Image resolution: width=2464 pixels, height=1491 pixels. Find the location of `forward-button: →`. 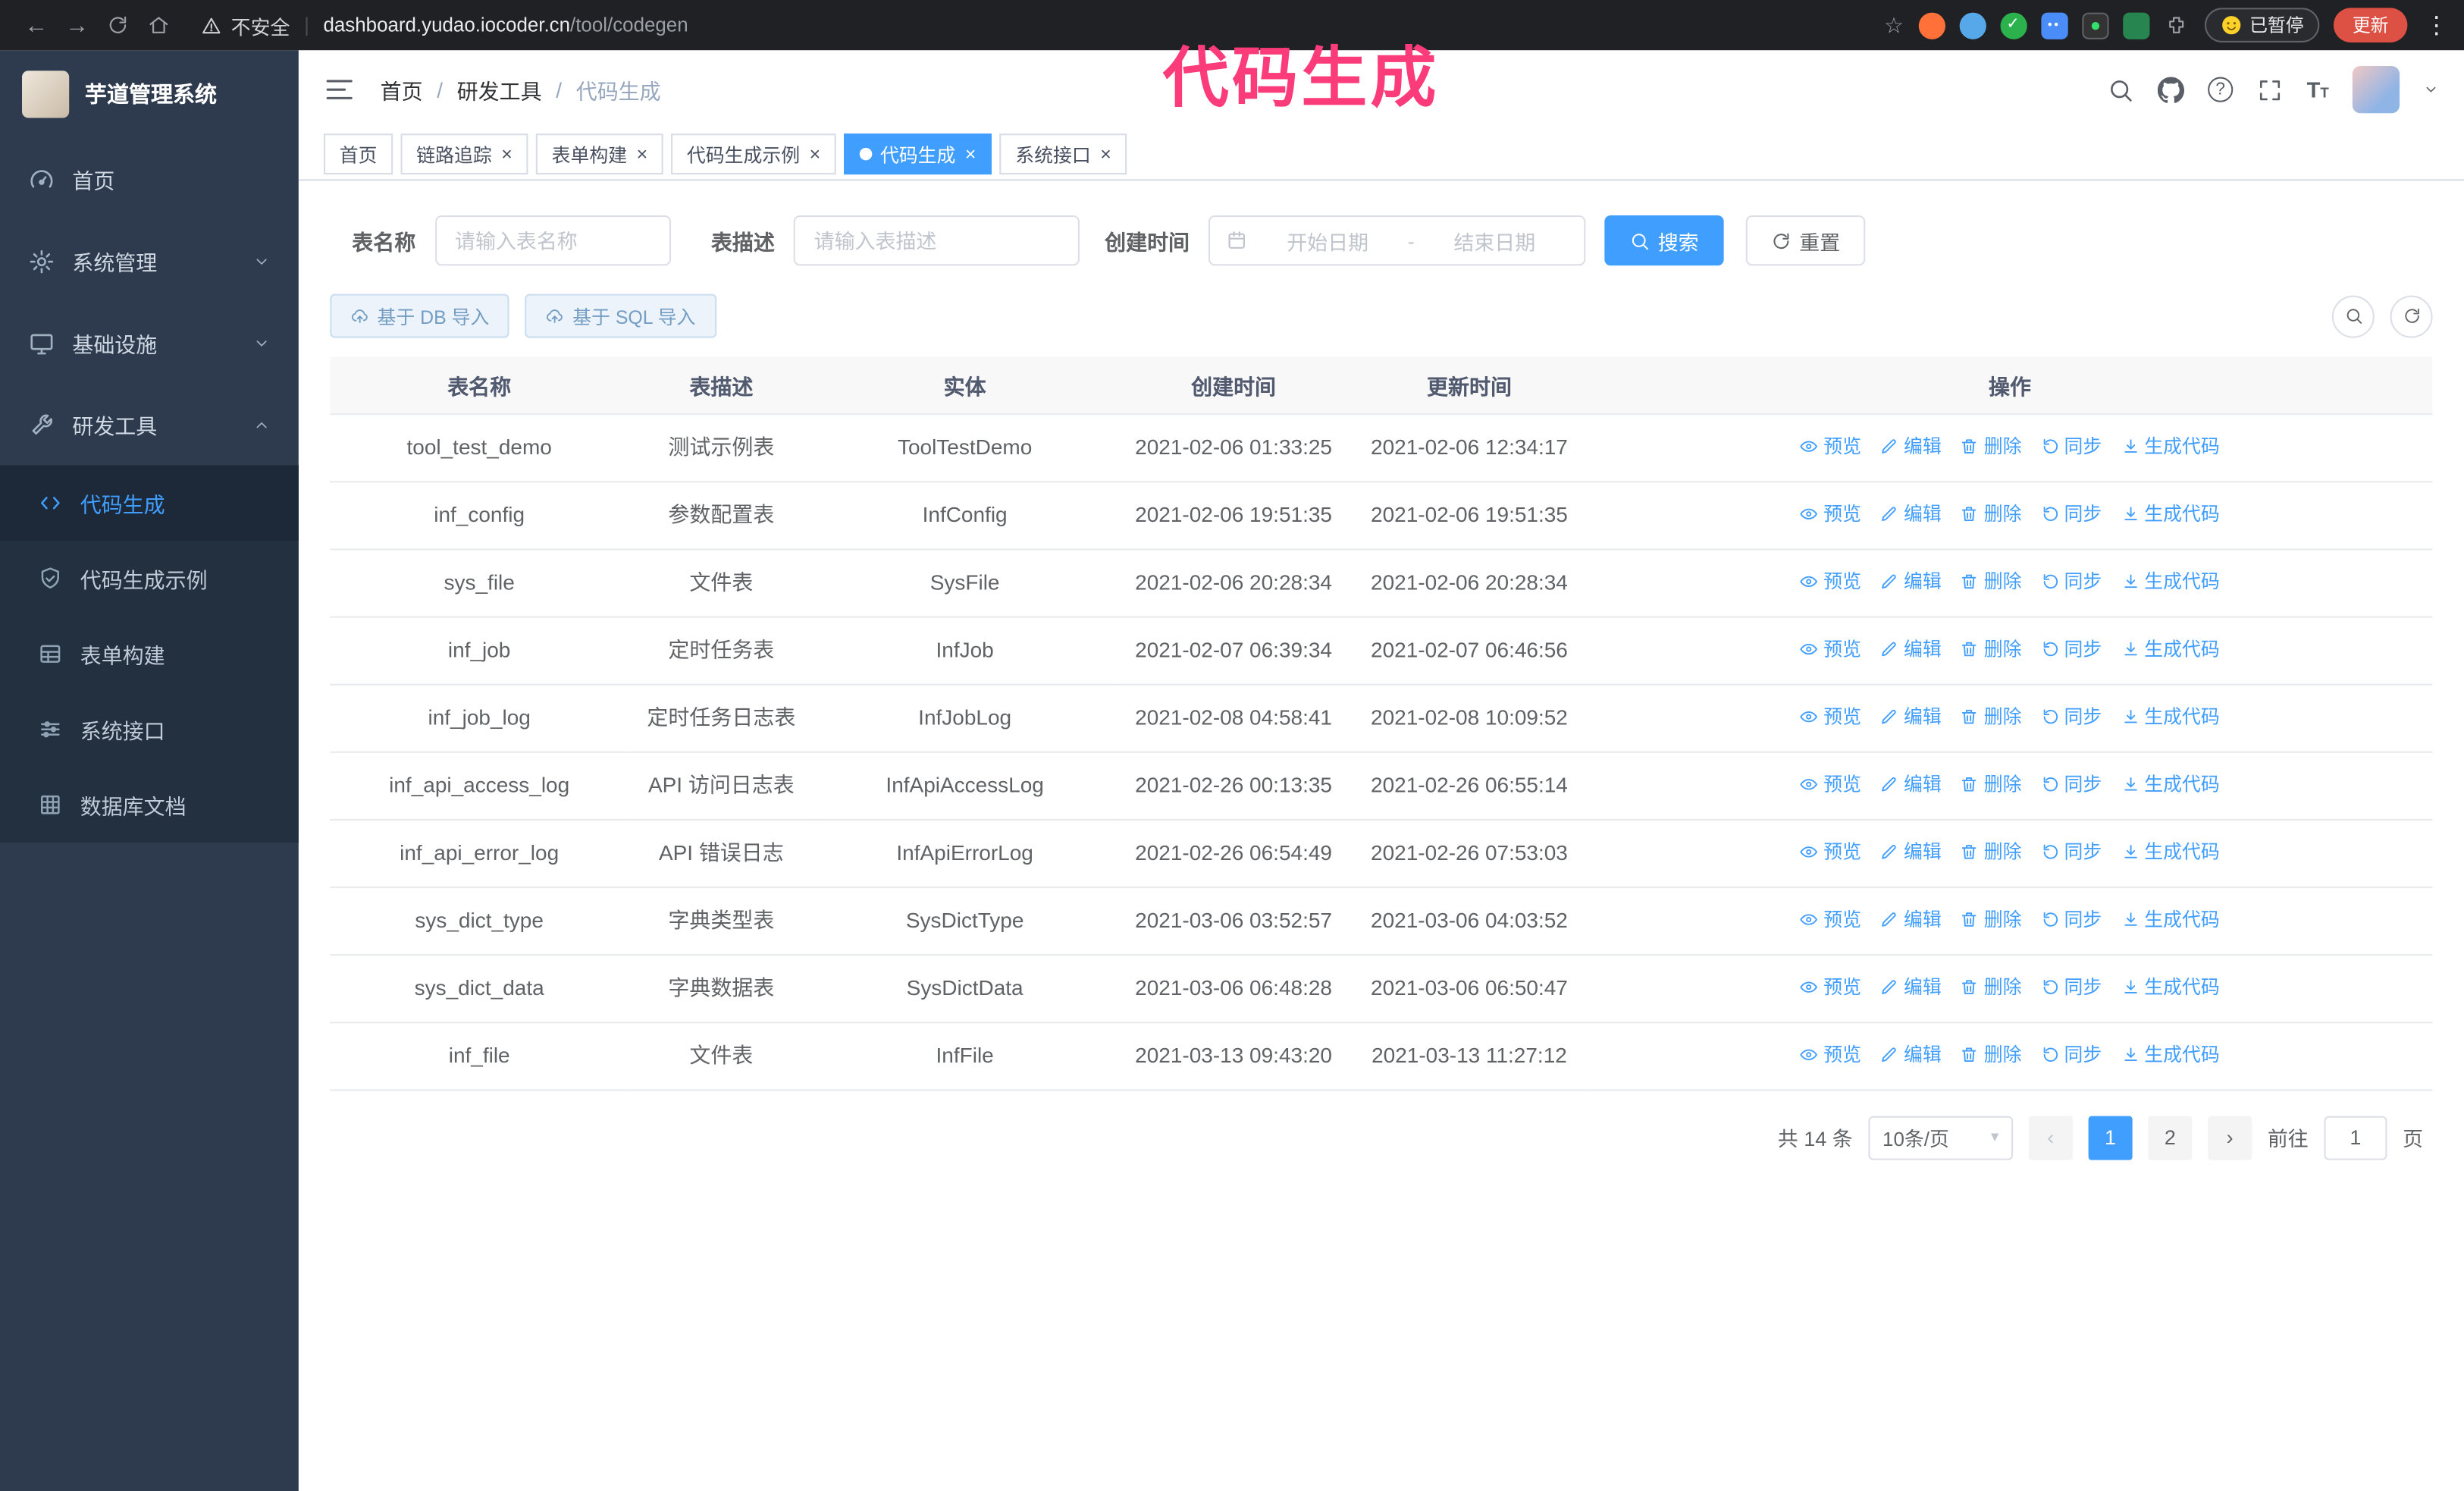

forward-button: → is located at coordinates (77, 25).